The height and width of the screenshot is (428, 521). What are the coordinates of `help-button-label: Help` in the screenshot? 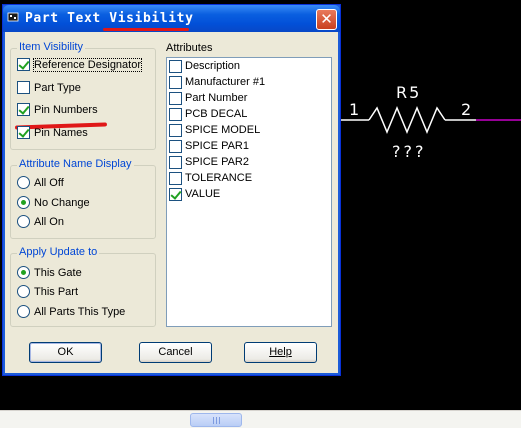 It's located at (280, 352).